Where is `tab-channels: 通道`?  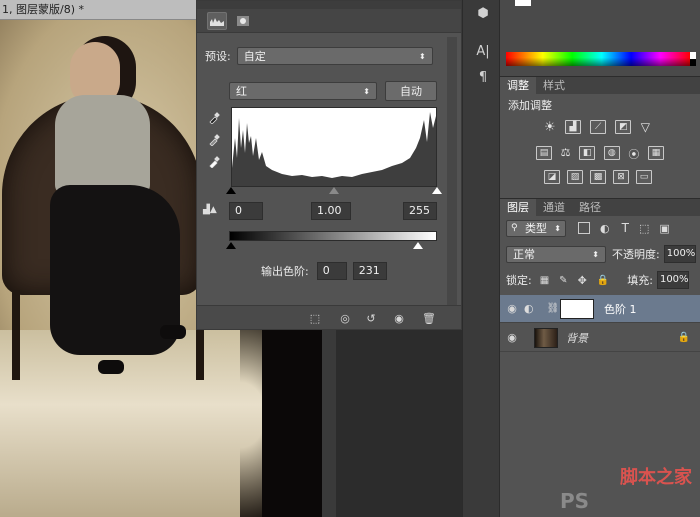
tab-channels: 通道 is located at coordinates (554, 207).